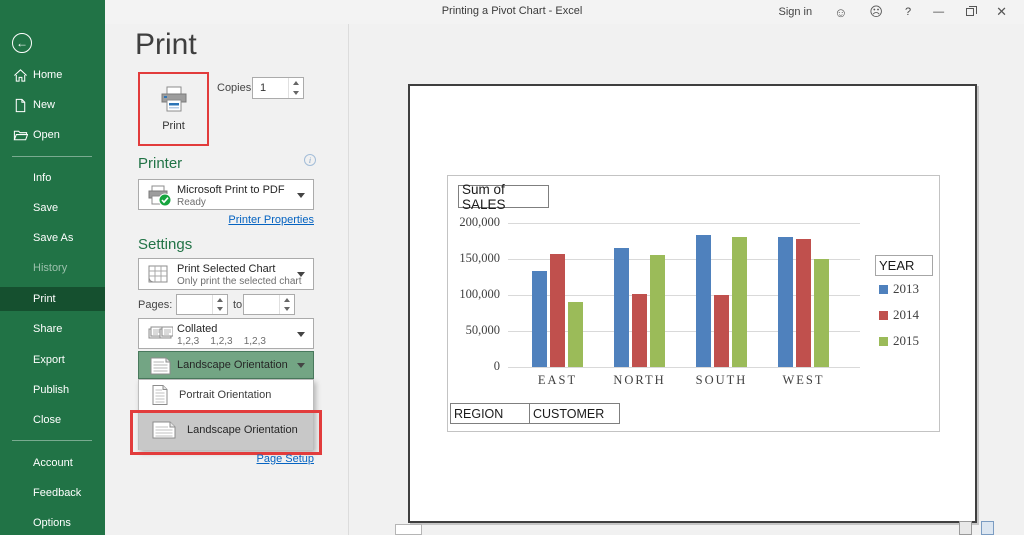 Image resolution: width=1024 pixels, height=535 pixels. I want to click on sign-in-button: Sign in, so click(795, 12).